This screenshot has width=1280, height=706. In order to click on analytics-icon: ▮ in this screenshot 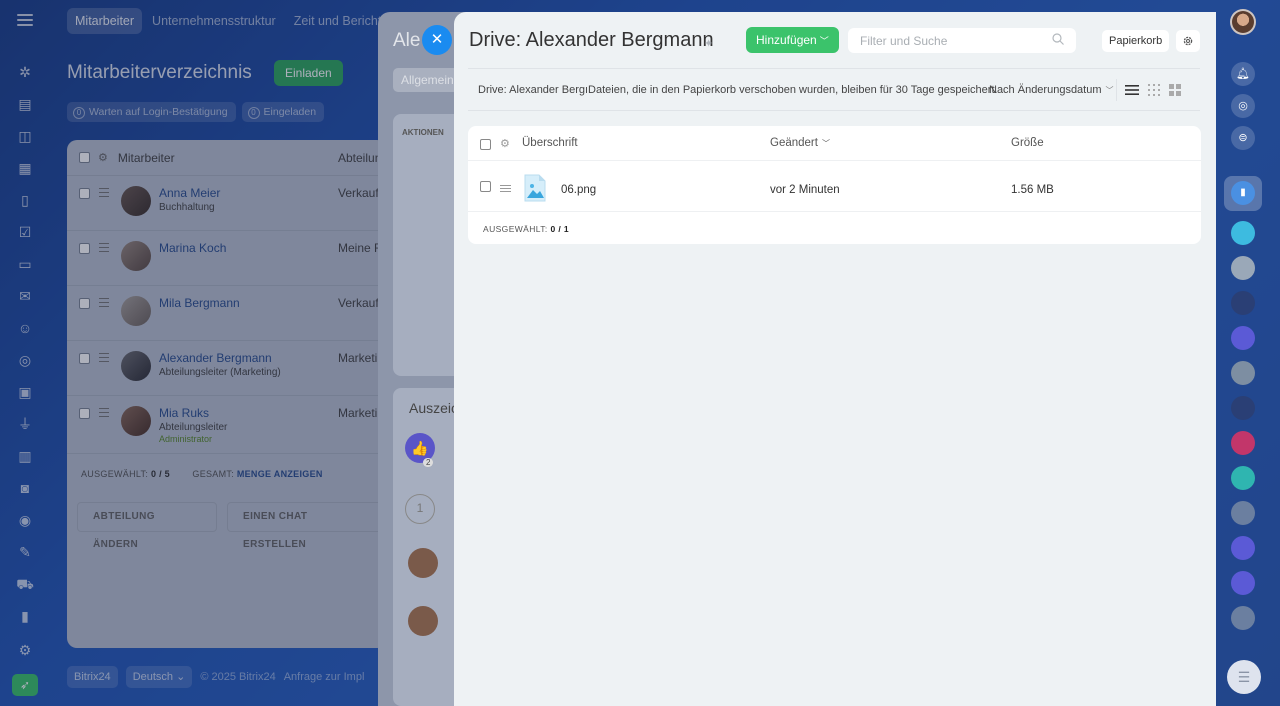, I will do `click(25, 616)`.